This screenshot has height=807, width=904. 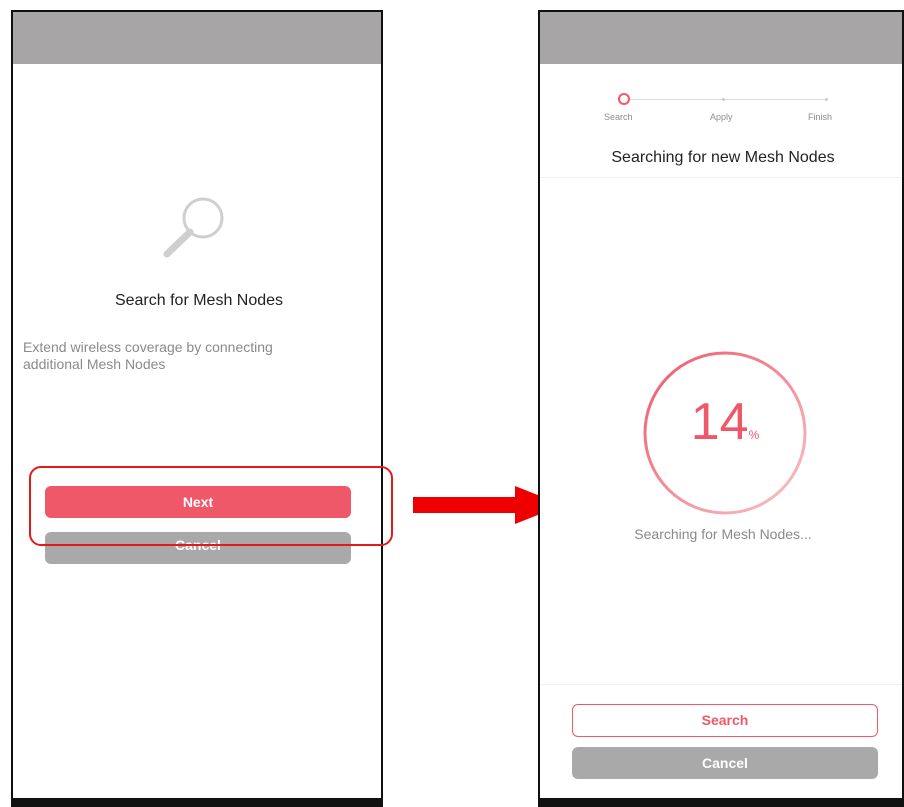 I want to click on step-dot-apply, so click(x=723, y=99).